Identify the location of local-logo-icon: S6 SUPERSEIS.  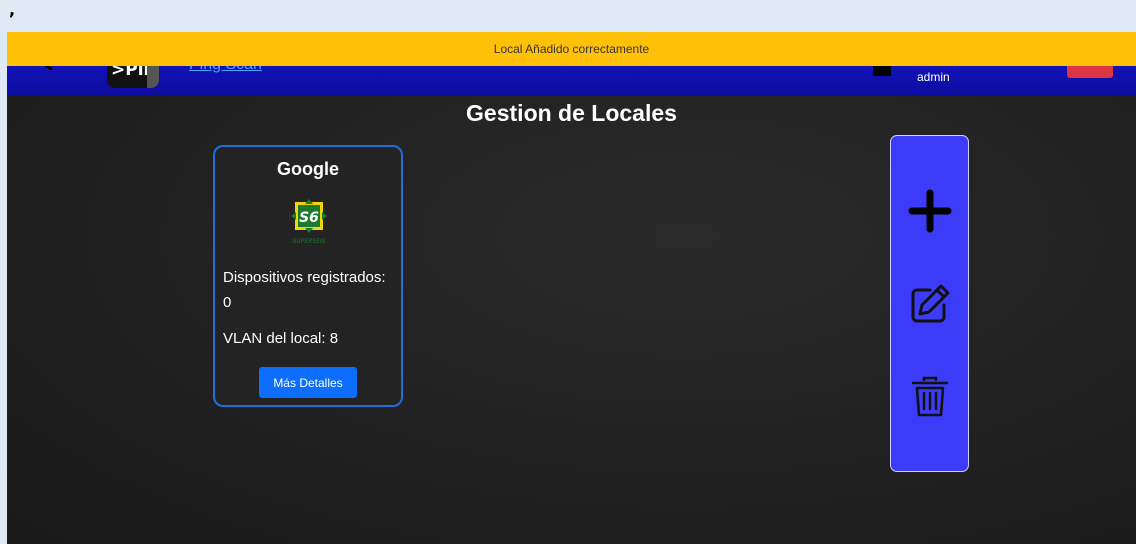
(309, 222).